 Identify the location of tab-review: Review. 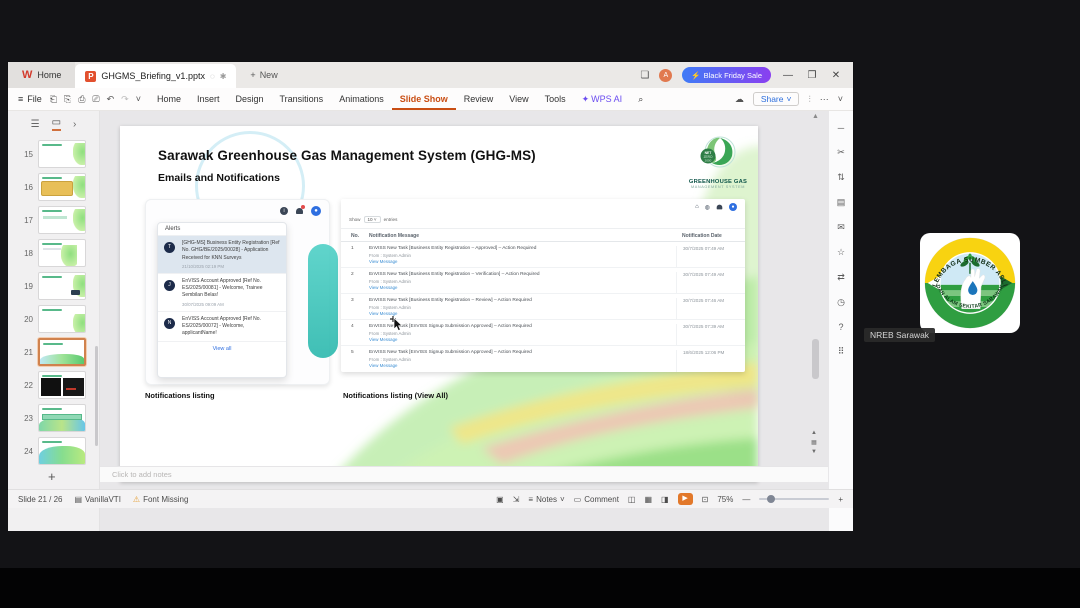
(479, 99).